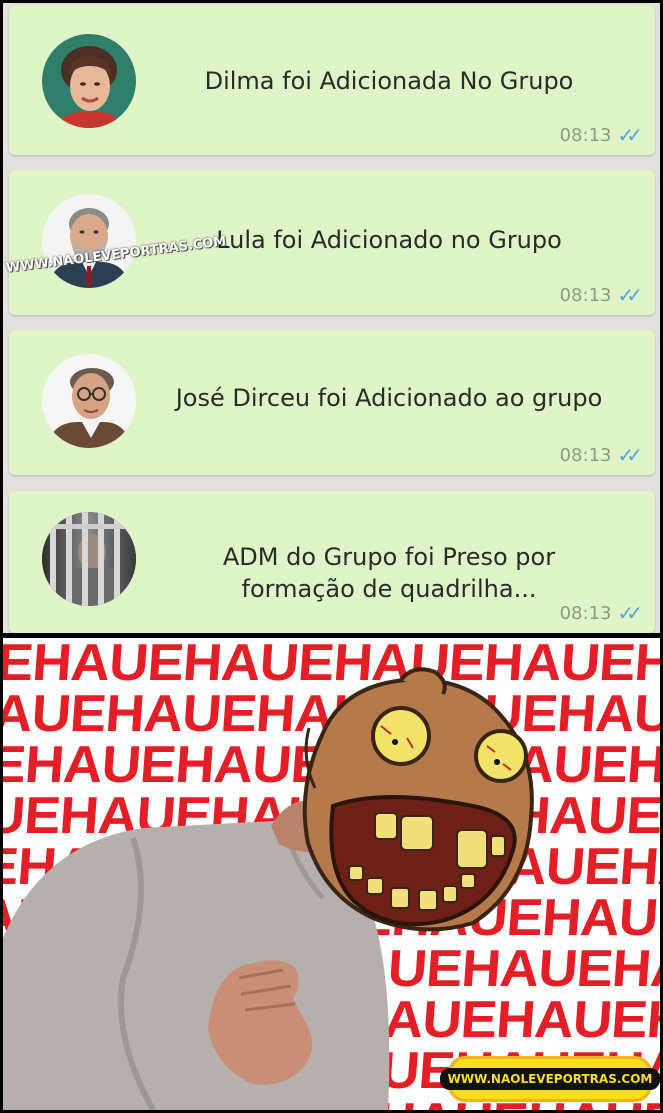  I want to click on watermark-bottom: WWW.NAOLEVEPORTRAS.COM, so click(549, 1079).